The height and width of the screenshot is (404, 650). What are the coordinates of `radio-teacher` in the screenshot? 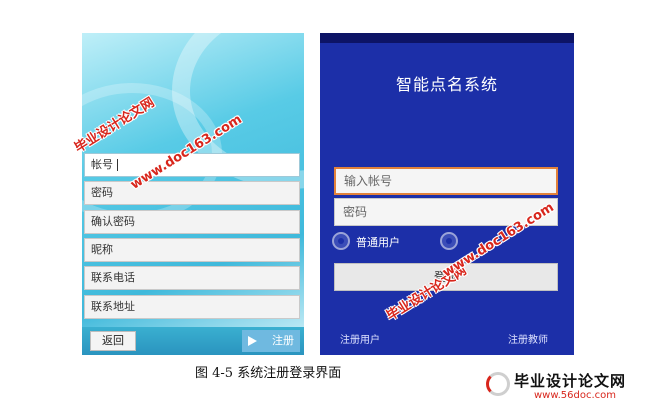 It's located at (449, 241).